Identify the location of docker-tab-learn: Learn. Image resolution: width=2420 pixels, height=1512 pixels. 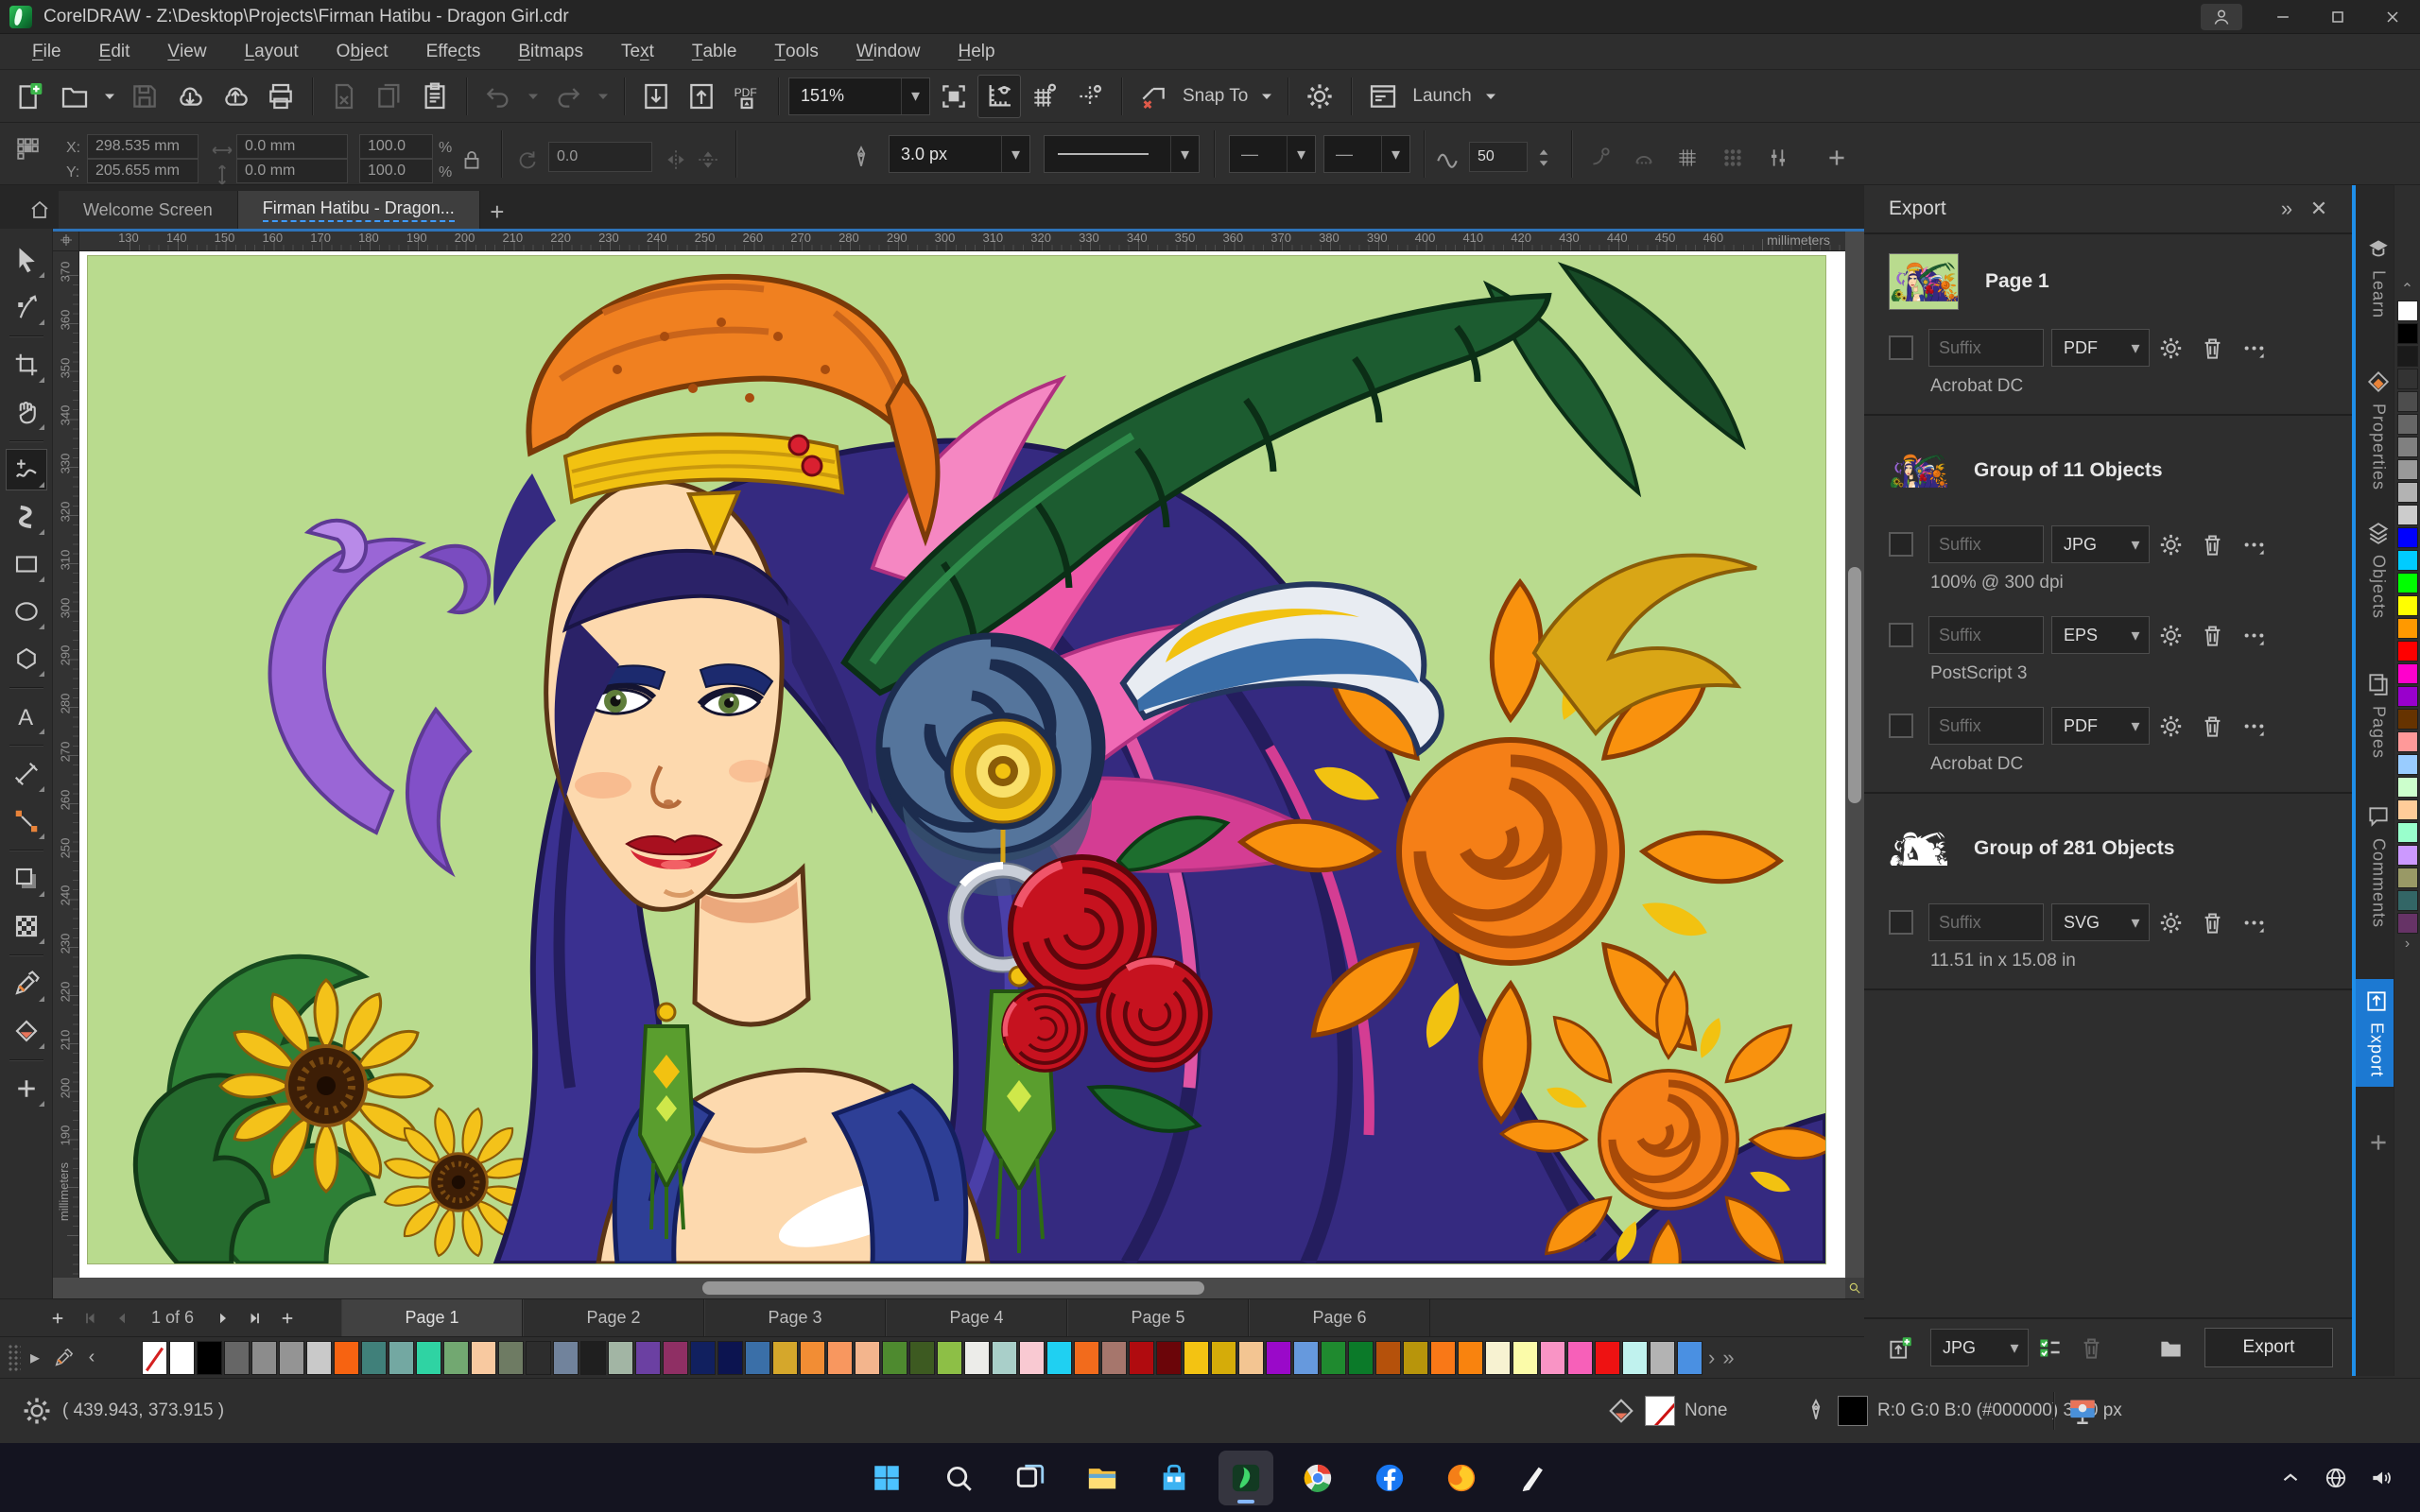
(2378, 277).